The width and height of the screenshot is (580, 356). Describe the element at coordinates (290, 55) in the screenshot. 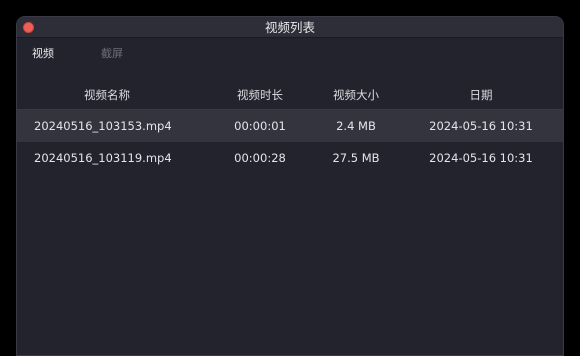

I see `tab-bar: 视频 截屏` at that location.